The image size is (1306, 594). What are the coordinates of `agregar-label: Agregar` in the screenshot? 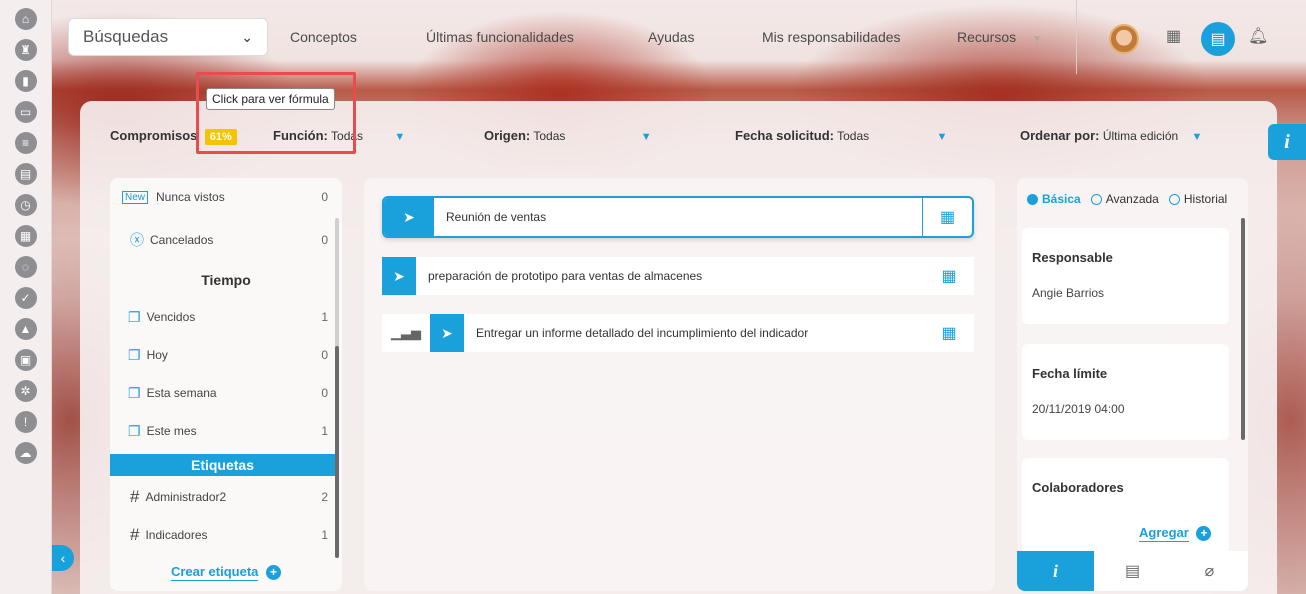 It's located at (1164, 533).